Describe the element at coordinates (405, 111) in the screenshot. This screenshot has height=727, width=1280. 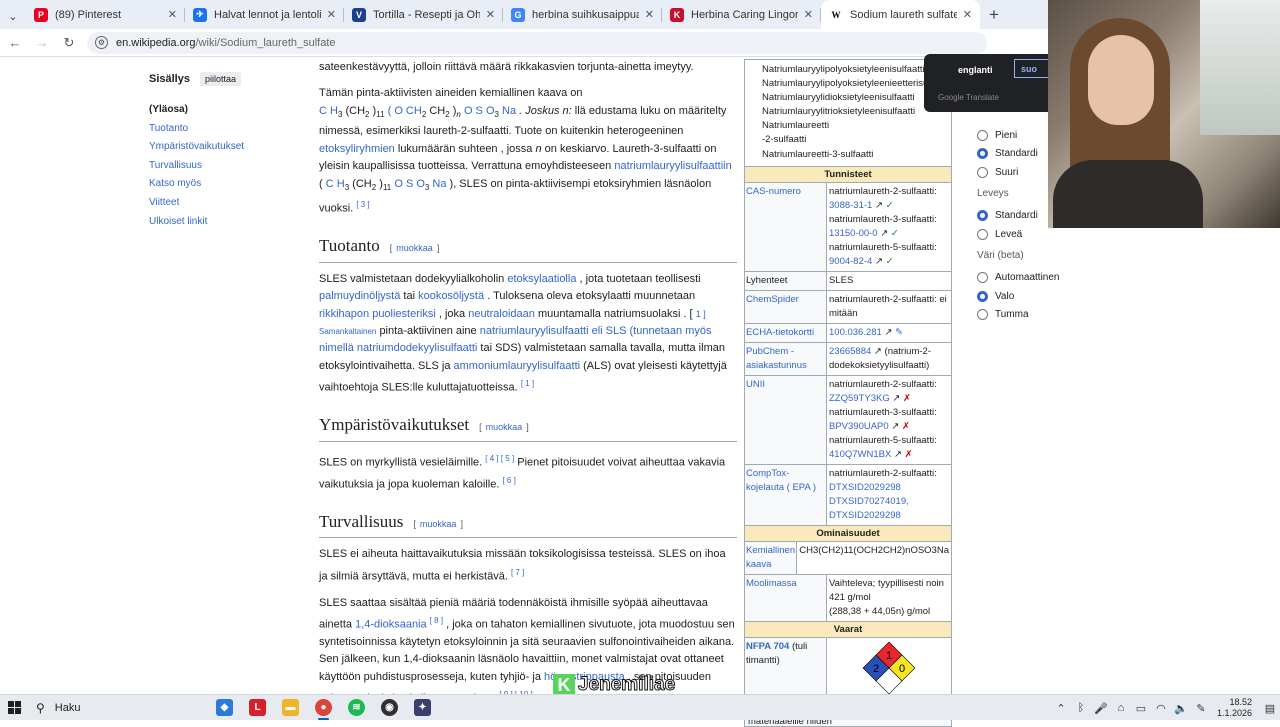
I see `formula-link: ( O CH` at that location.